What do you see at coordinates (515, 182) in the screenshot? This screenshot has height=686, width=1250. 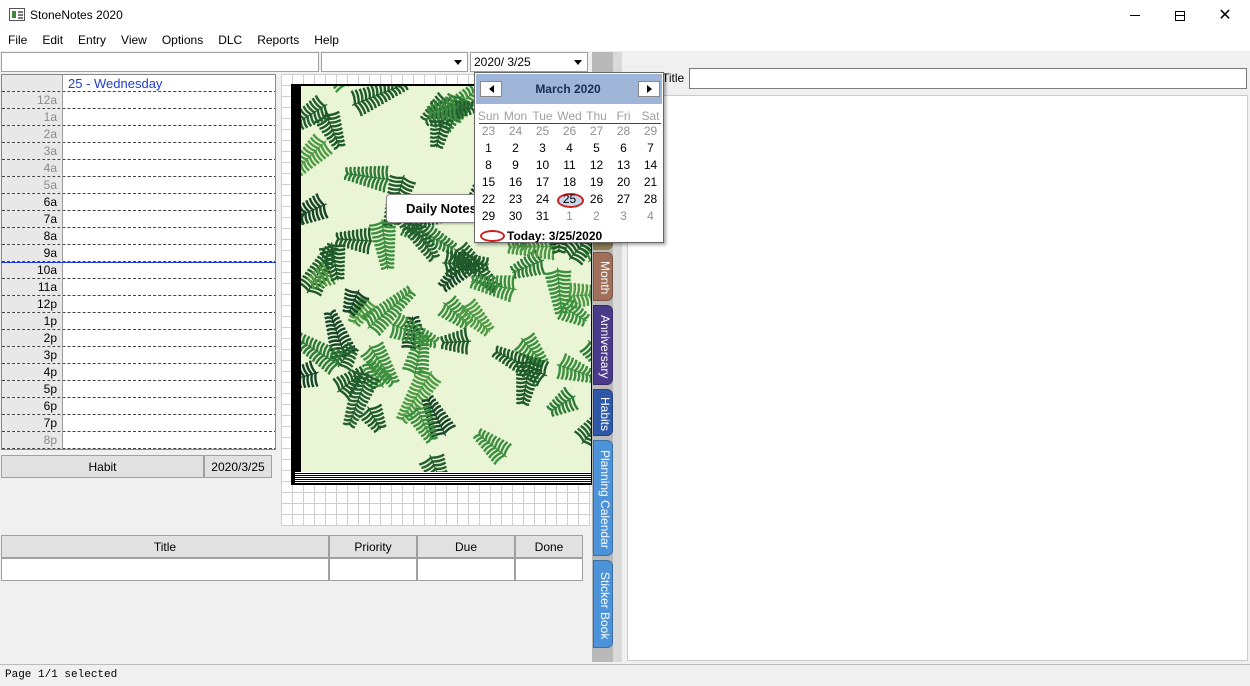 I see `calendar-day: 16` at bounding box center [515, 182].